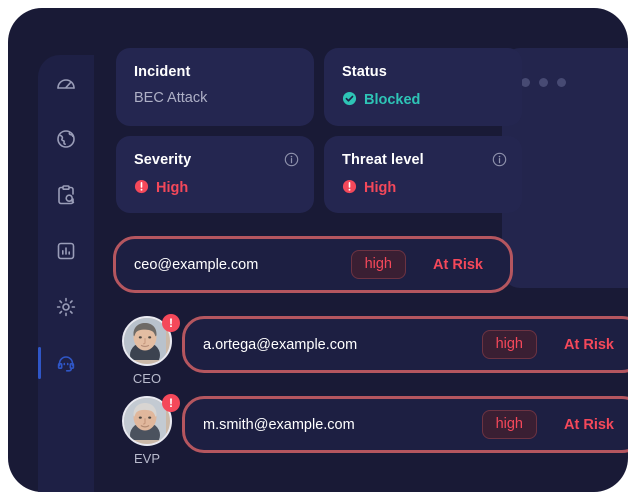 This screenshot has width=636, height=500. Describe the element at coordinates (349, 100) in the screenshot. I see `check-circle-icon` at that location.